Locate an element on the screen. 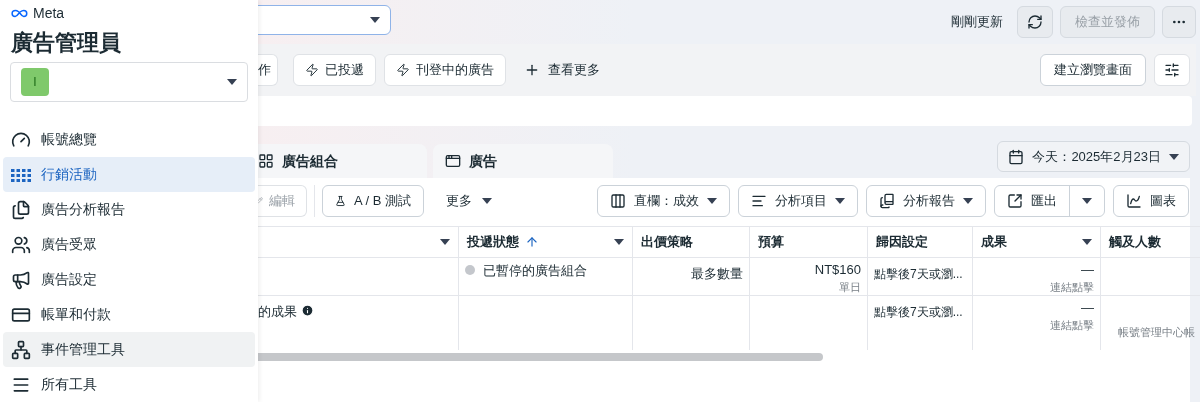 The width and height of the screenshot is (1200, 402). reports-button: 分析報告 is located at coordinates (926, 201).